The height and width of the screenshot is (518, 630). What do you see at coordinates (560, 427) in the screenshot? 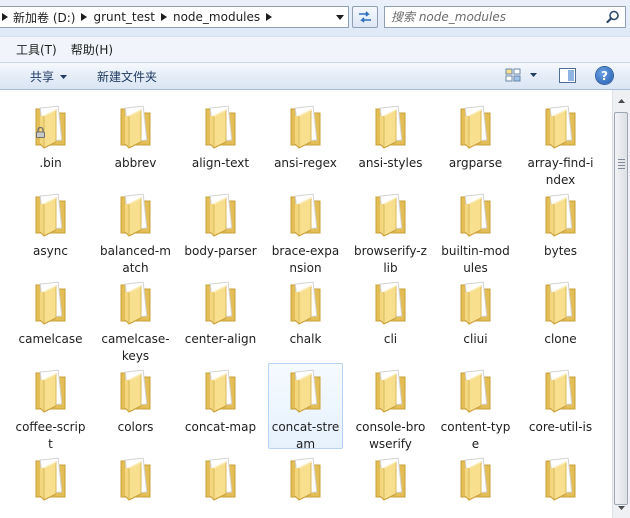
I see `folder-name: core-util-is` at bounding box center [560, 427].